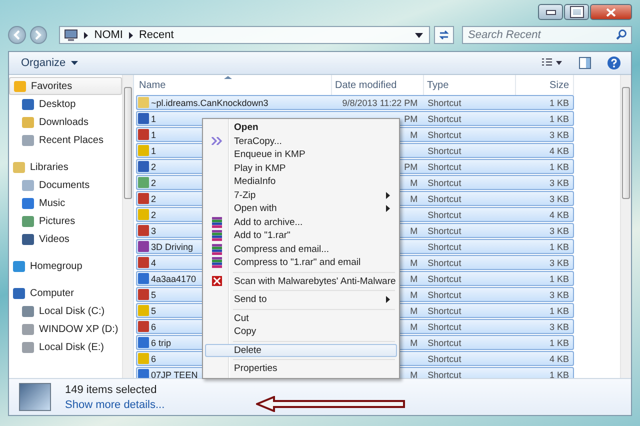  Describe the element at coordinates (380, 103) in the screenshot. I see `date-text: 9/8/2013 11:22 PM` at that location.